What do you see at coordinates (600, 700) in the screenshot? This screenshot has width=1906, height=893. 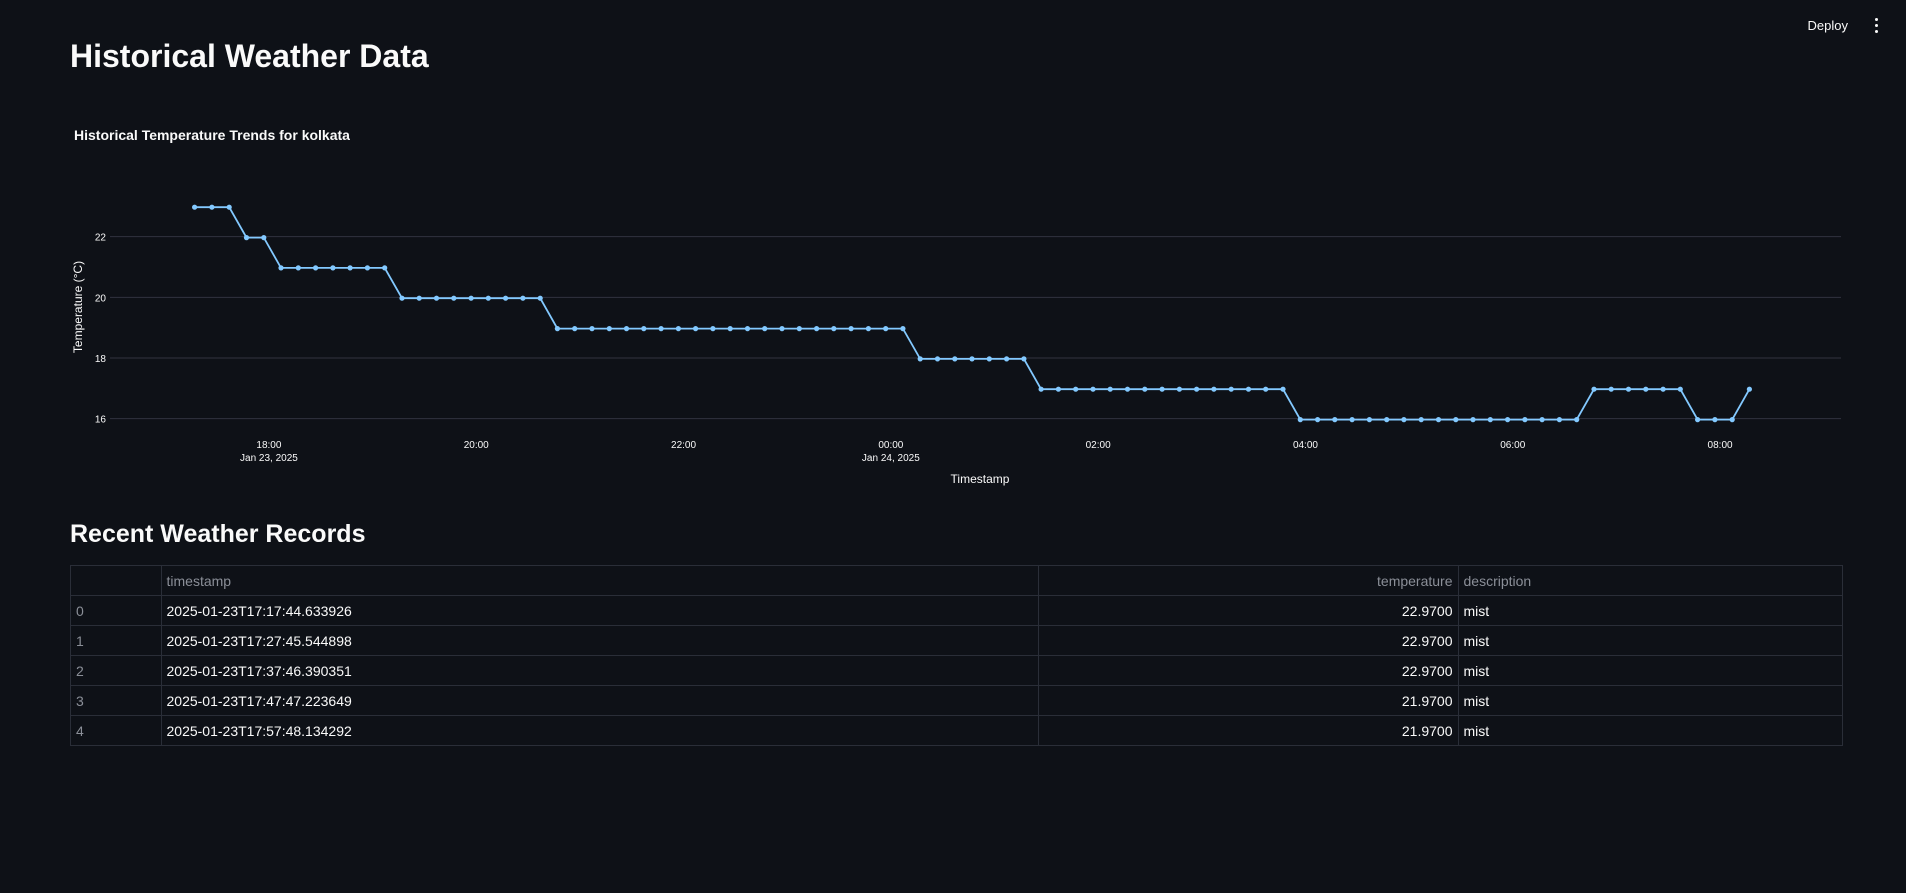 I see `cell-timestamp: 2025-01-23T17:47:47.223649` at bounding box center [600, 700].